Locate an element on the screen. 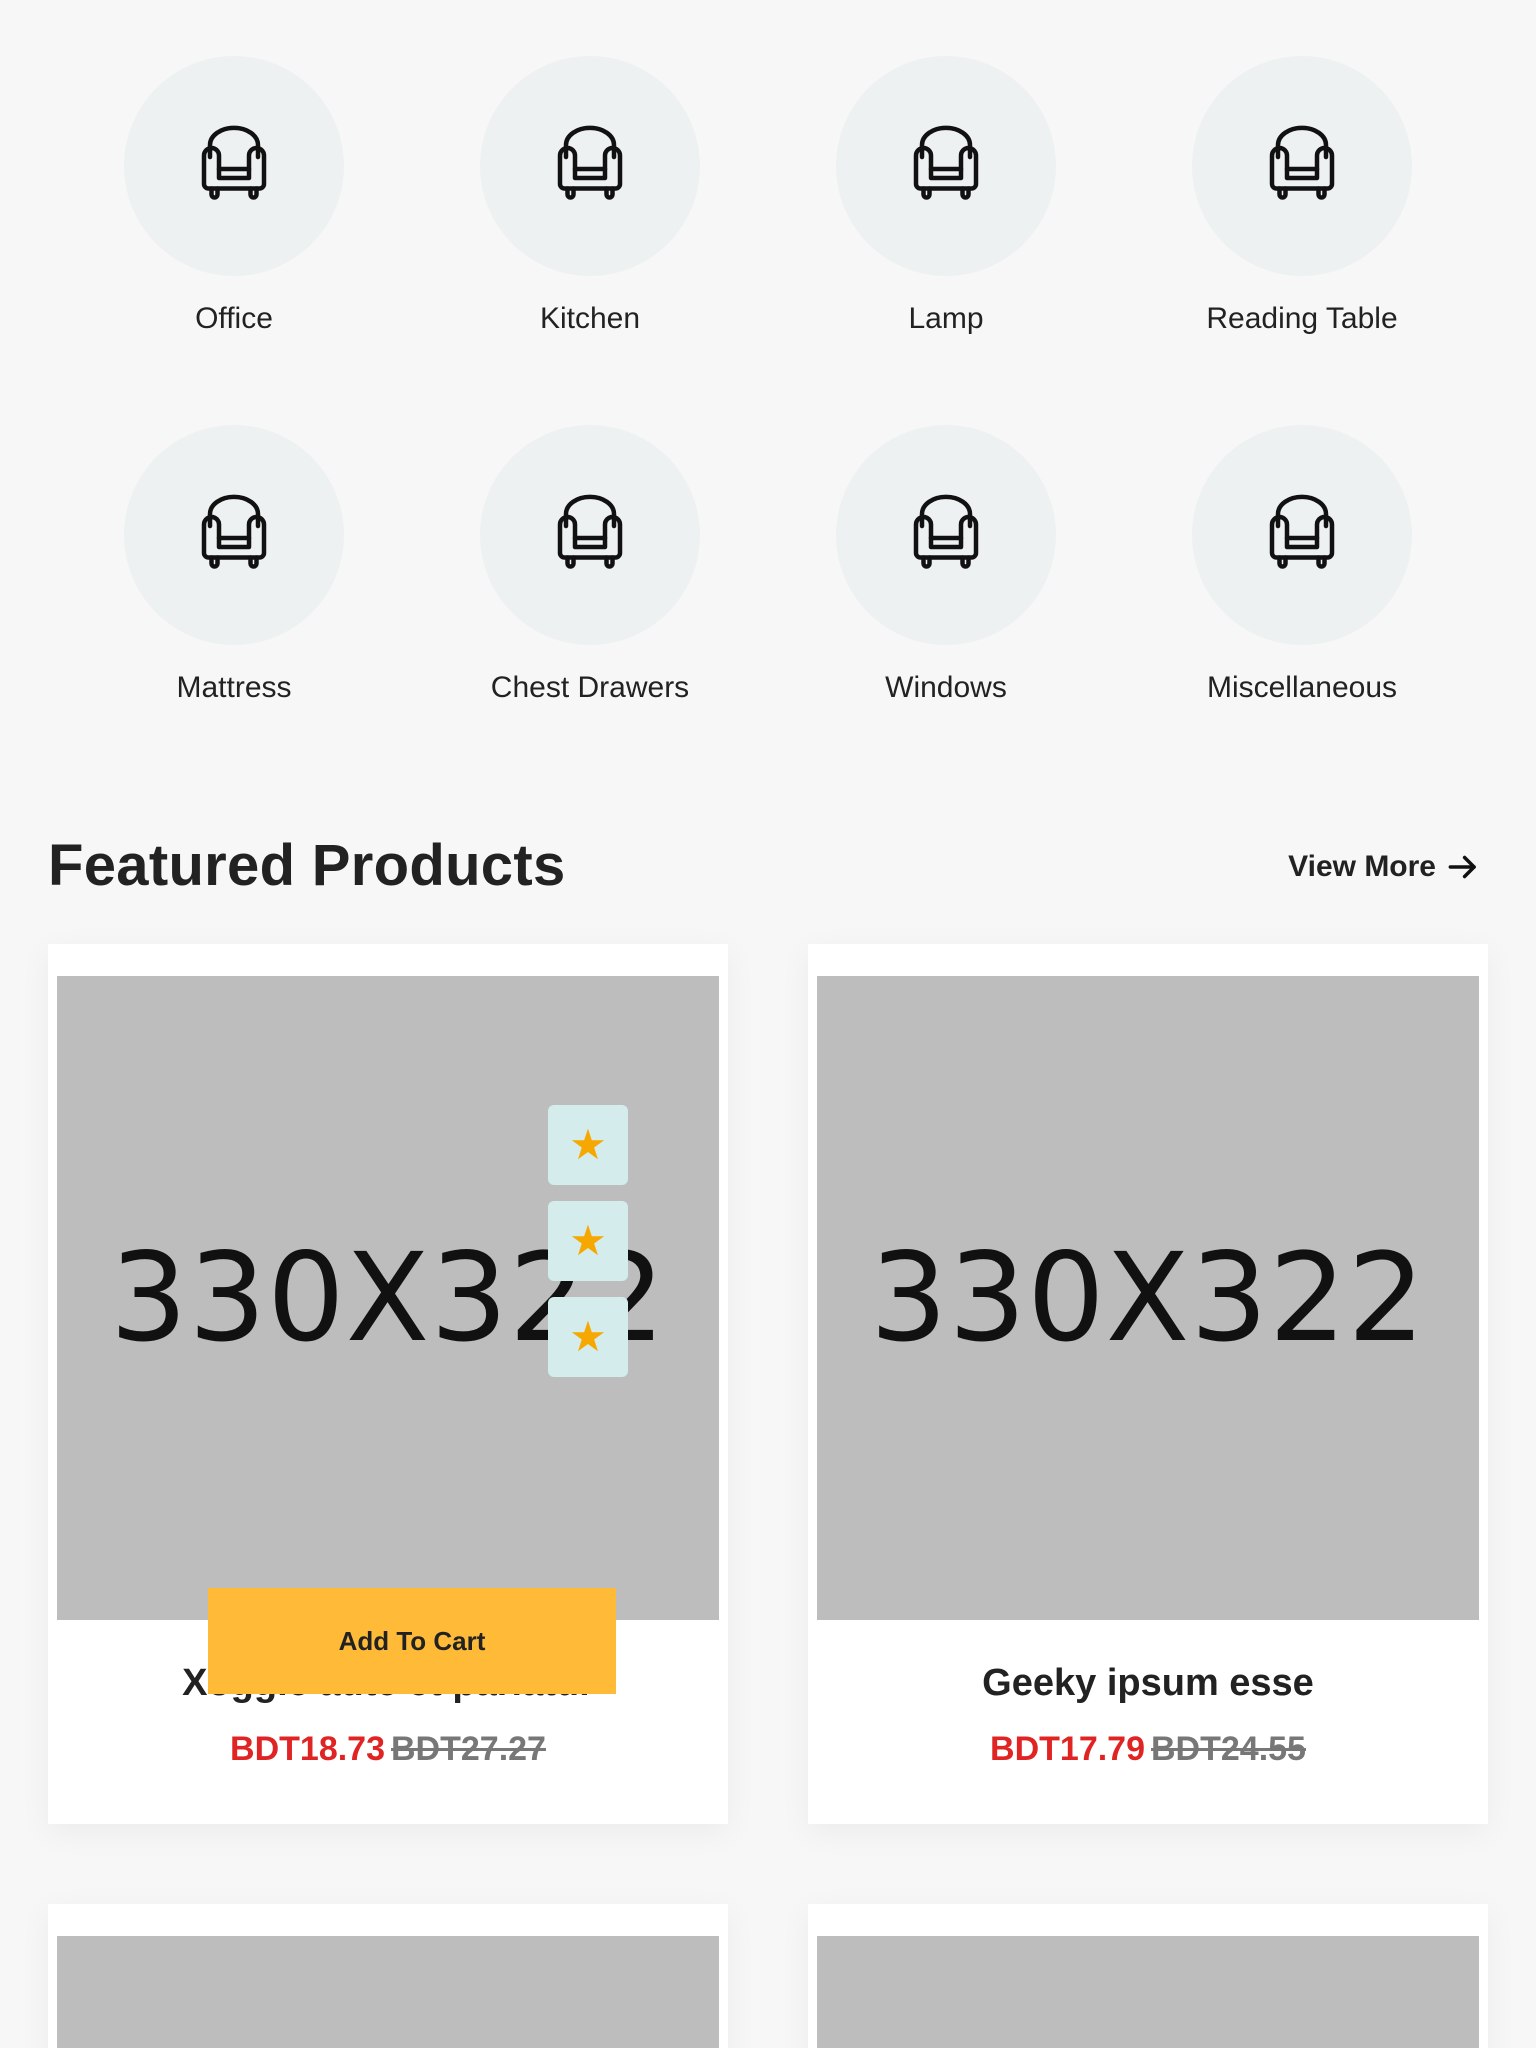 The width and height of the screenshot is (1536, 2048). category-kitchen: Kitchen is located at coordinates (590, 196).